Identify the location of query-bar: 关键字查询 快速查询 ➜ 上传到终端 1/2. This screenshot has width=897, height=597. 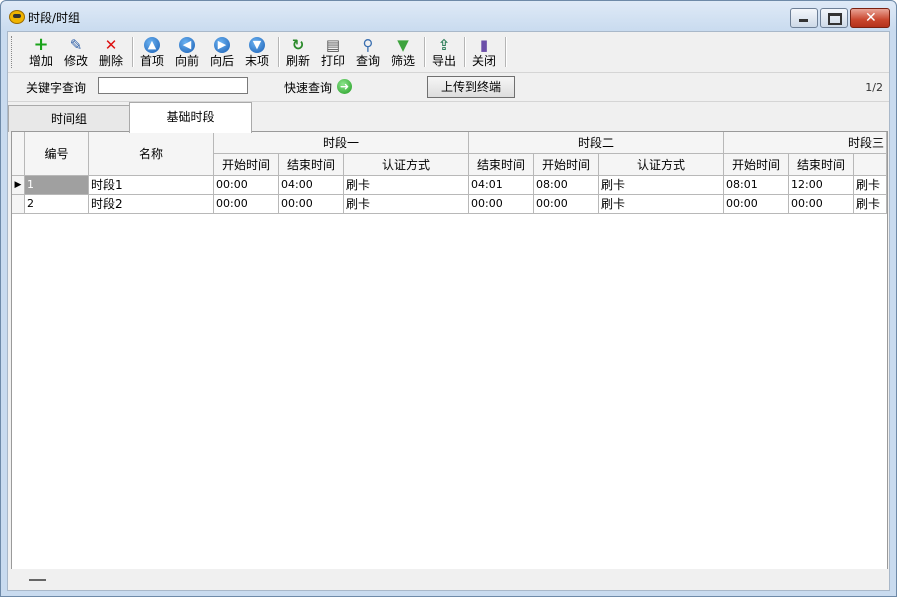
(448, 87).